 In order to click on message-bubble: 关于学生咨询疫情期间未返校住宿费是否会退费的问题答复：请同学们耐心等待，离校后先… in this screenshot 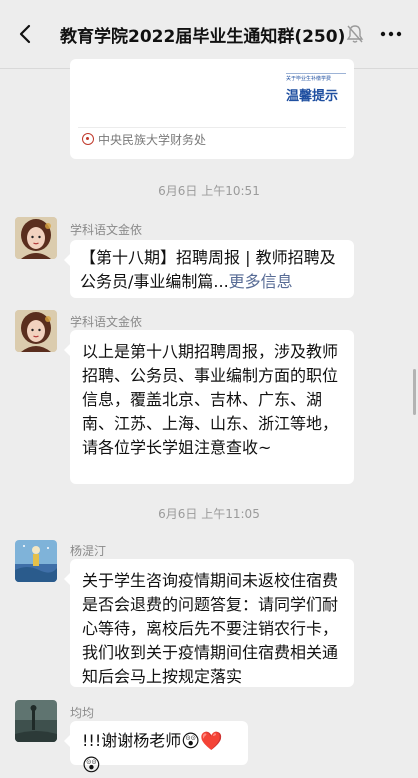, I will do `click(209, 623)`.